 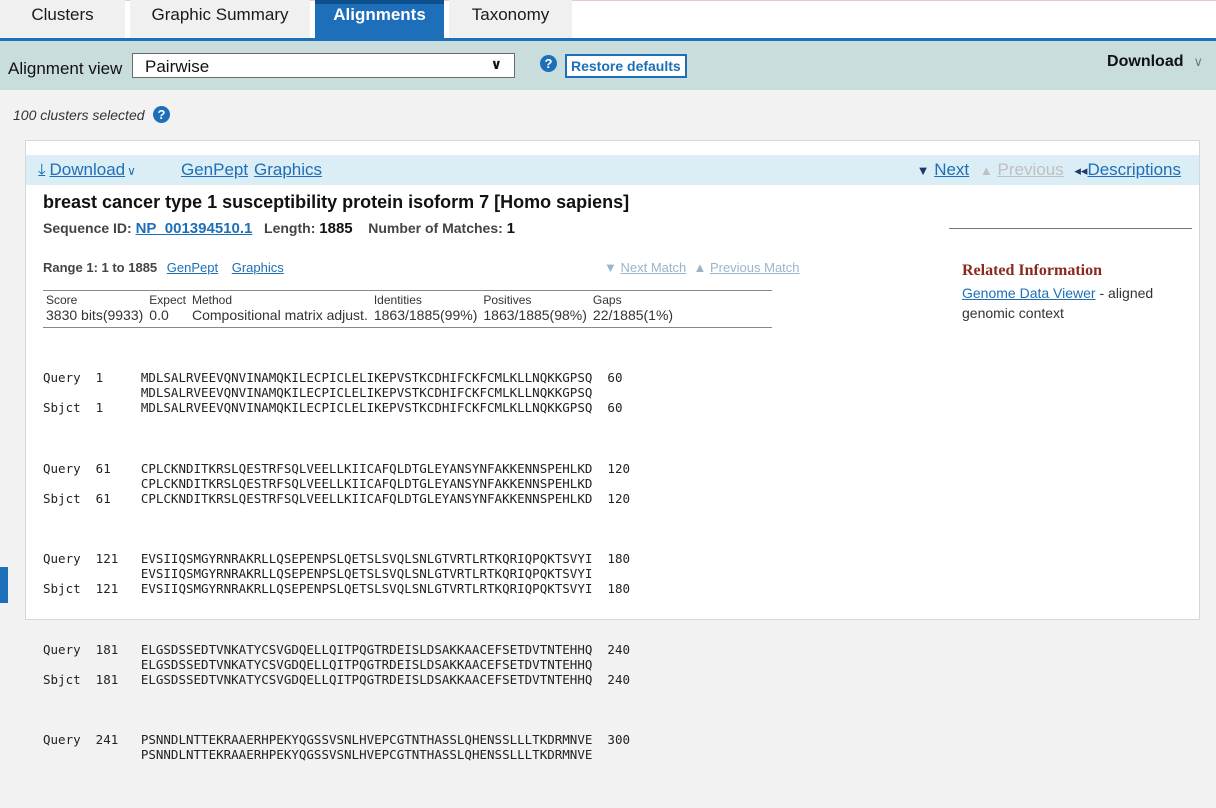 What do you see at coordinates (951, 169) in the screenshot?
I see `next-link: Next` at bounding box center [951, 169].